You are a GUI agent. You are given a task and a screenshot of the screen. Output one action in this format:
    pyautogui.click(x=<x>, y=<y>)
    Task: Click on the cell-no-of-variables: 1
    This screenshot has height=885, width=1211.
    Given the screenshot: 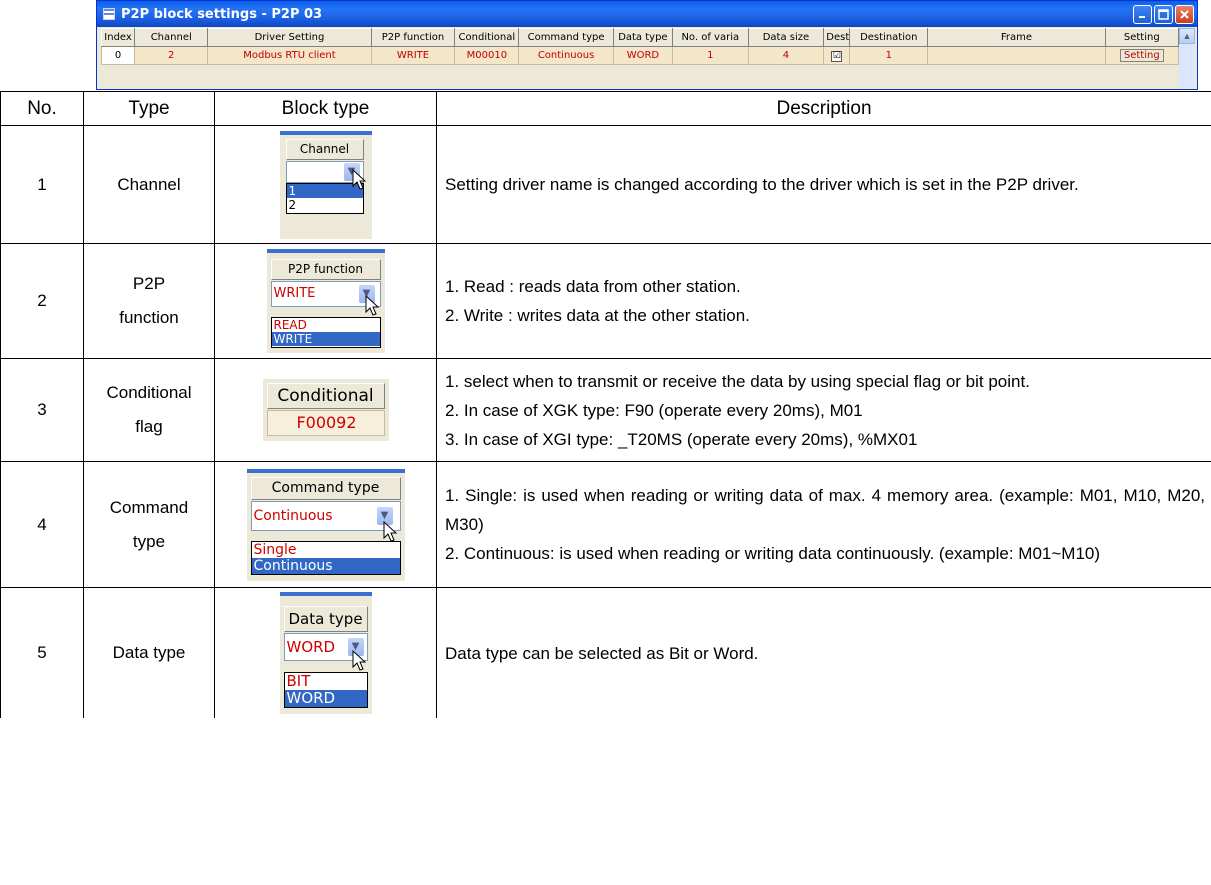 What is the action you would take?
    pyautogui.click(x=710, y=55)
    